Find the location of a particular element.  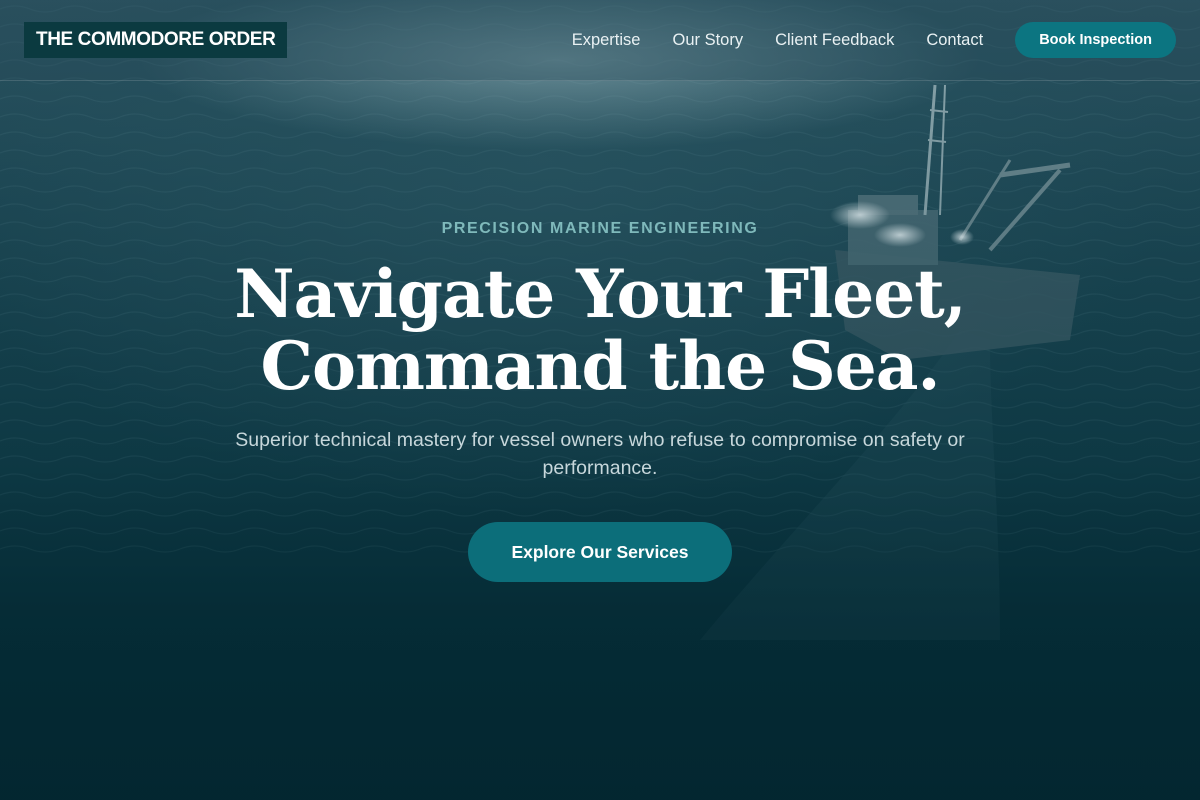

nav-link-our-story: Our Story is located at coordinates (707, 40).